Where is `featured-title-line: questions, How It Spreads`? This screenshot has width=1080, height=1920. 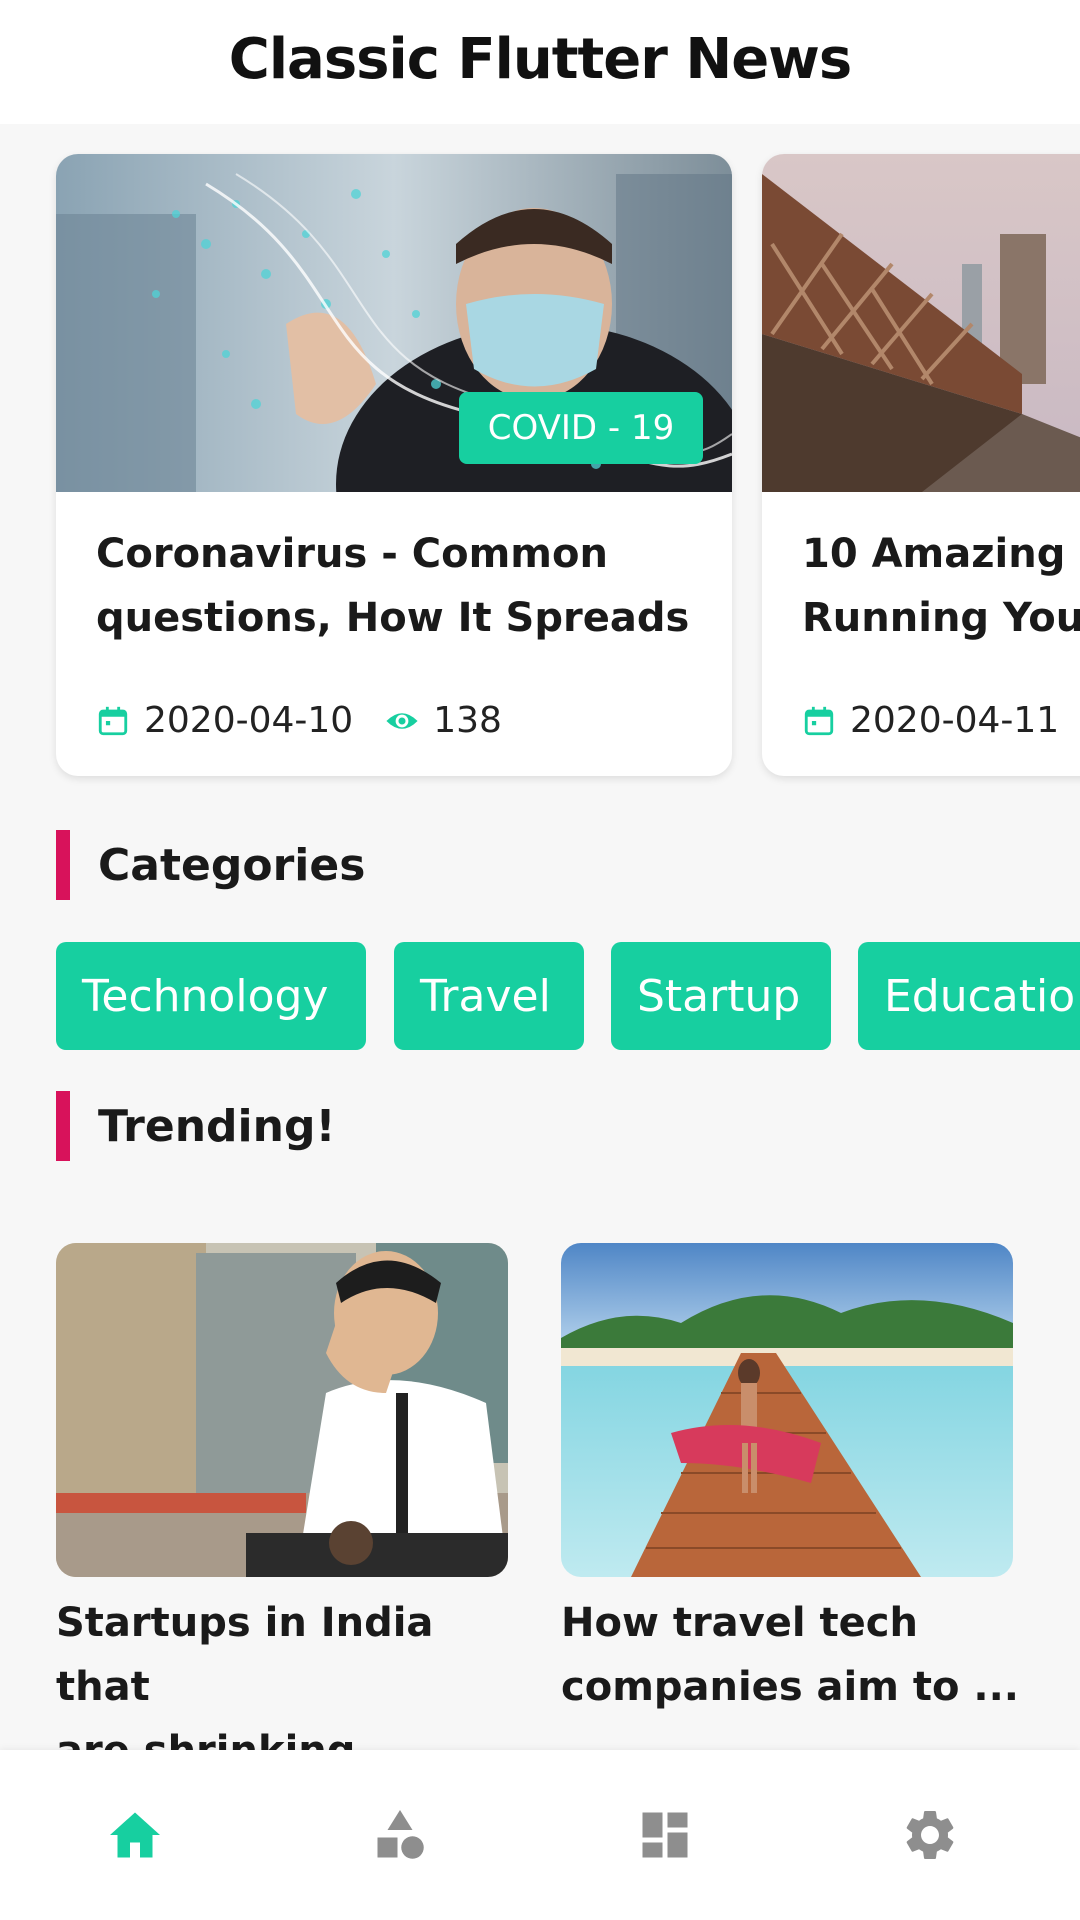
featured-title-line: questions, How It Spreads is located at coordinates (393, 618).